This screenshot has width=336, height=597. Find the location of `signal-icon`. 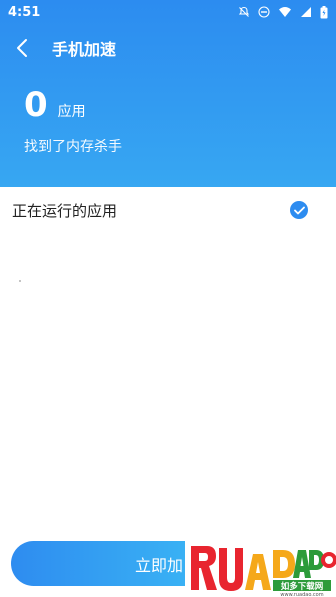

signal-icon is located at coordinates (306, 12).